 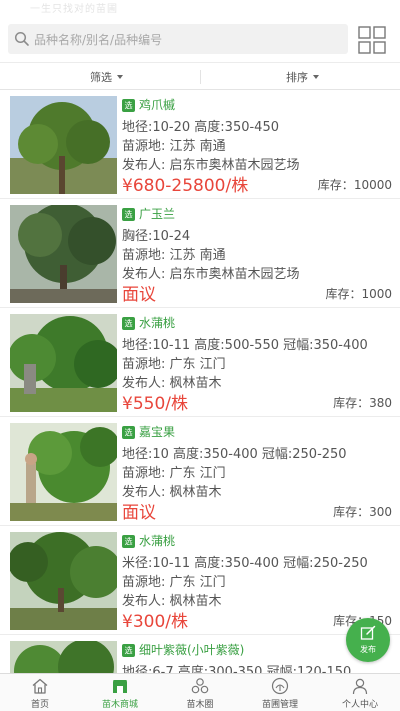 I want to click on publish-button: 发布, so click(x=368, y=640).